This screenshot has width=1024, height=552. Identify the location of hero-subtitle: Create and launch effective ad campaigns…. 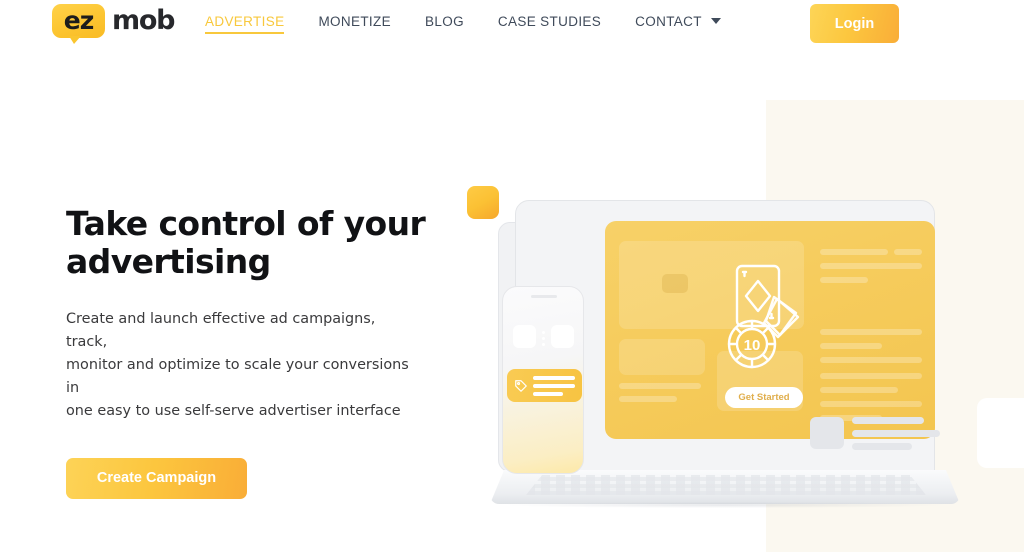
(237, 364).